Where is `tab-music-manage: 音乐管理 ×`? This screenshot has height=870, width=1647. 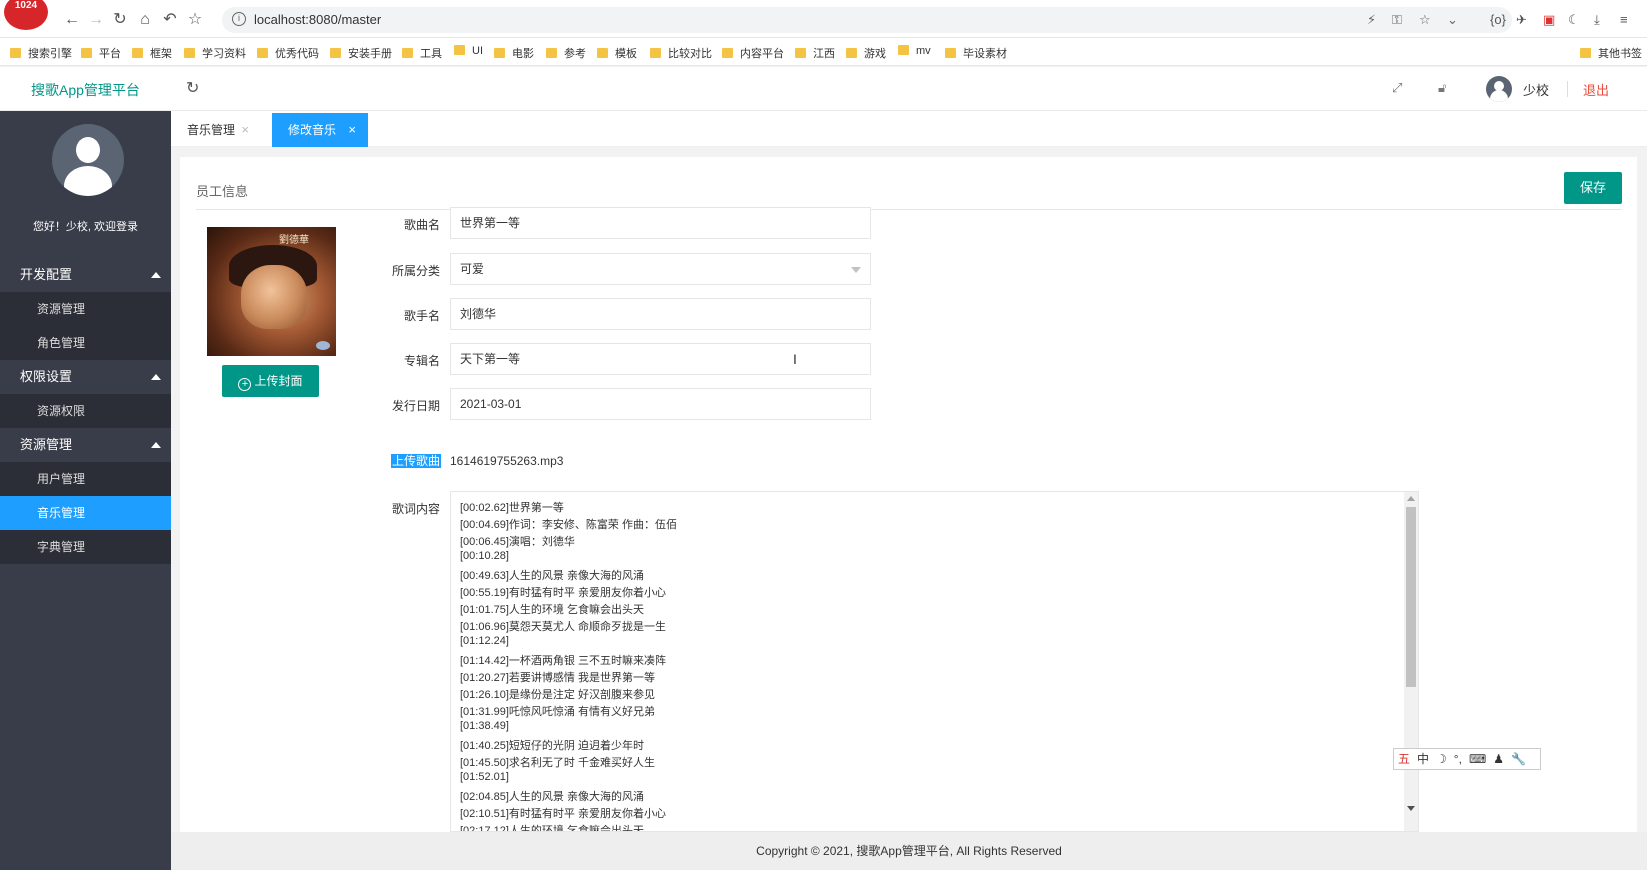 tab-music-manage: 音乐管理 × is located at coordinates (216, 130).